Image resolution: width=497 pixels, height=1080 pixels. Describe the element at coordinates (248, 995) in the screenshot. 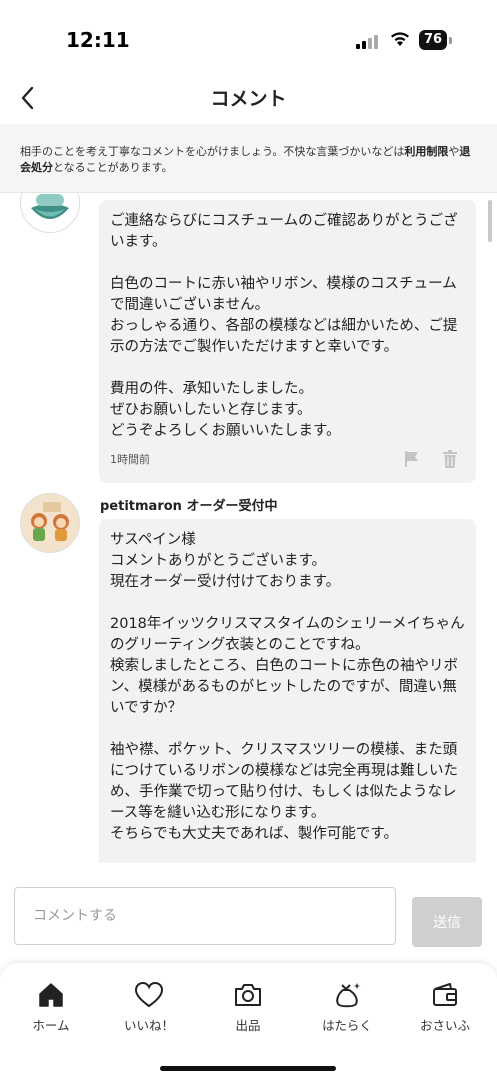

I see `camera-icon` at that location.